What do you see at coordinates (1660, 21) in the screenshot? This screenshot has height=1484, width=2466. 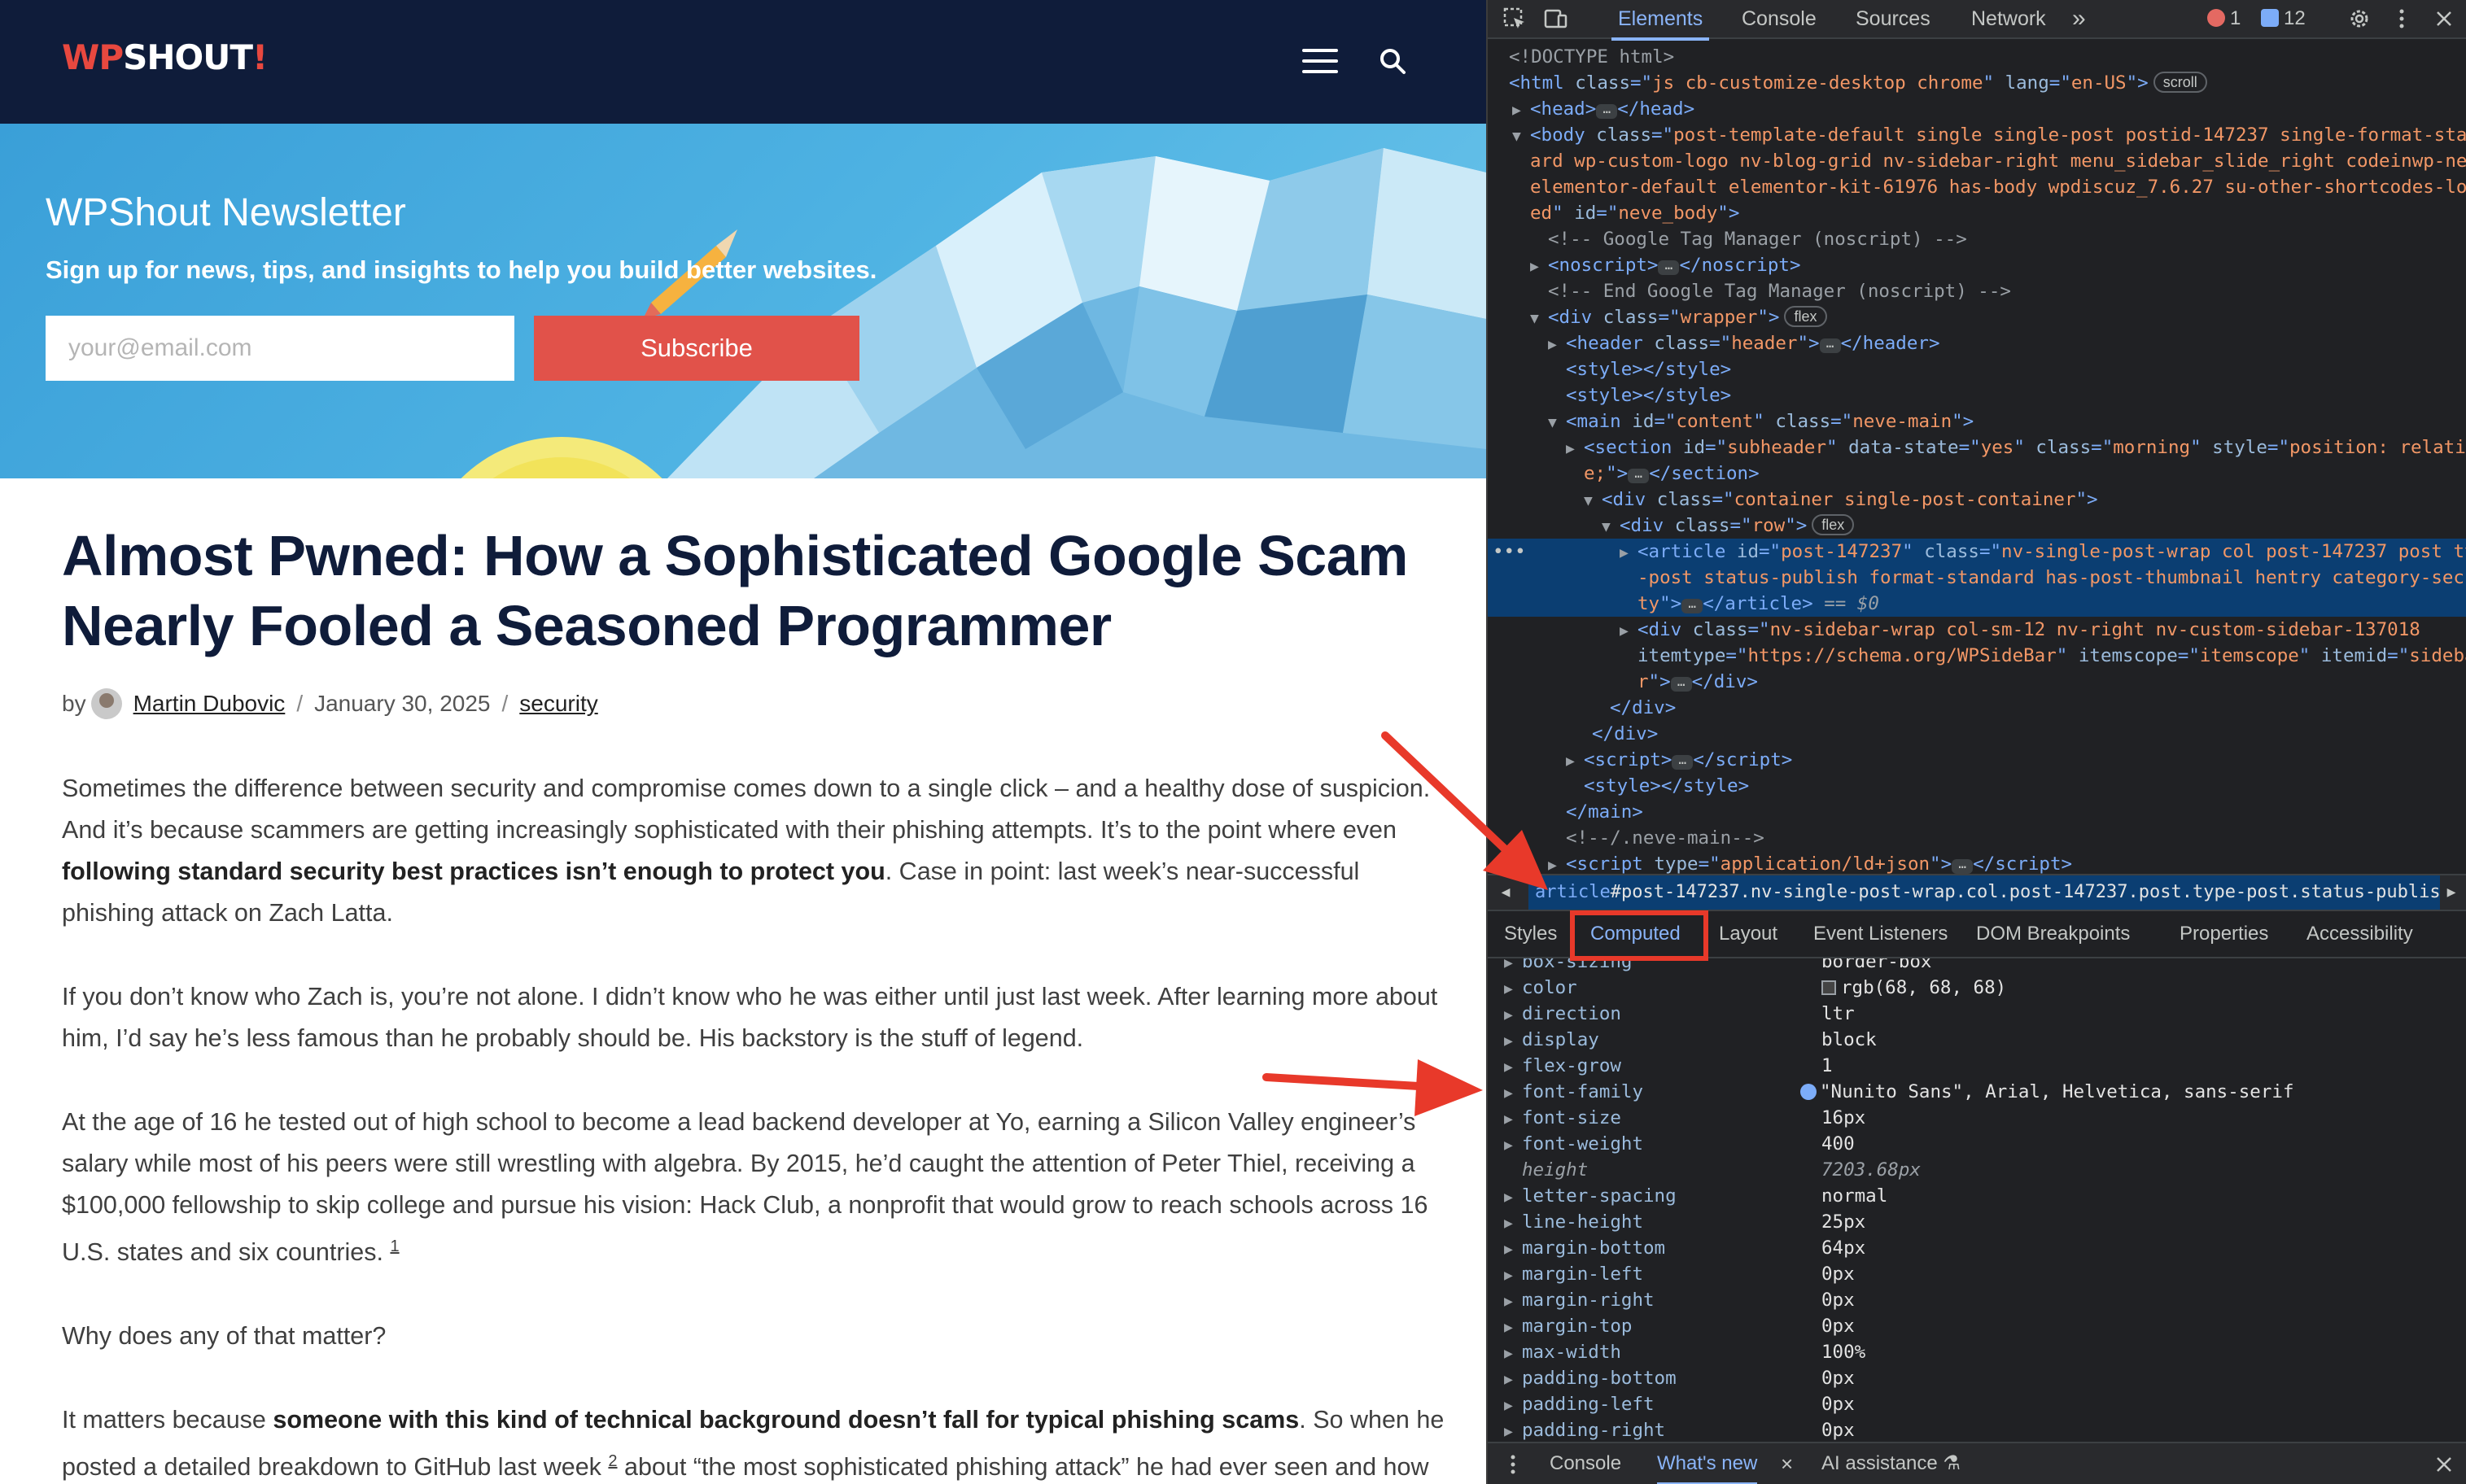 I see `tab-elements: Elements` at bounding box center [1660, 21].